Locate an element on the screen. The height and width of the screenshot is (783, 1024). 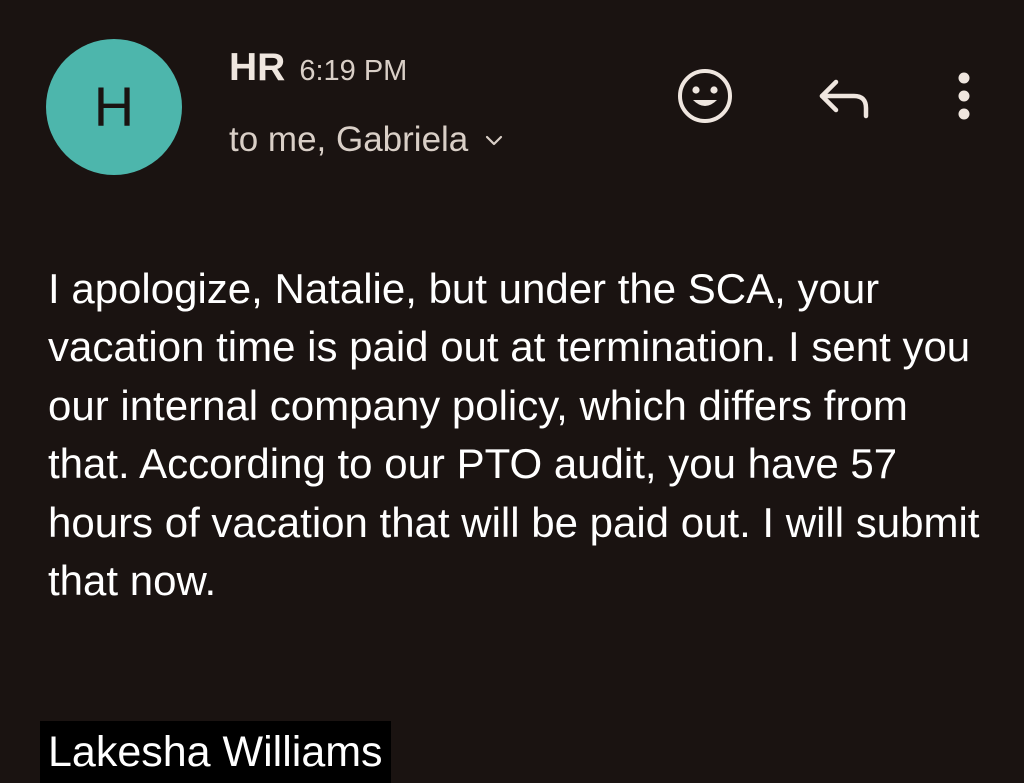
reply-button is located at coordinates (844, 96).